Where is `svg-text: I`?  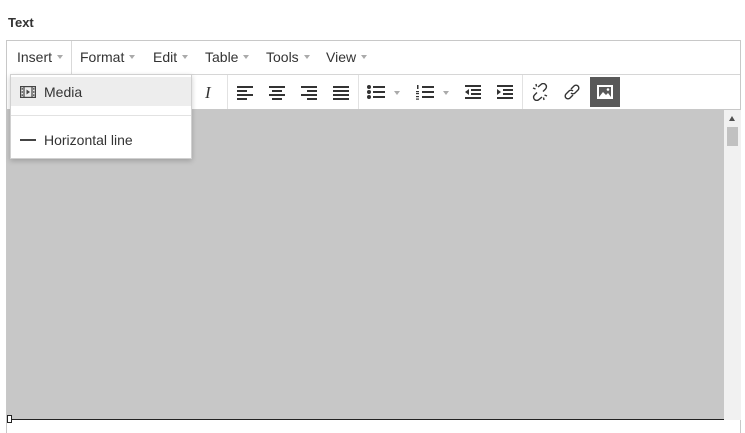 svg-text: I is located at coordinates (208, 92).